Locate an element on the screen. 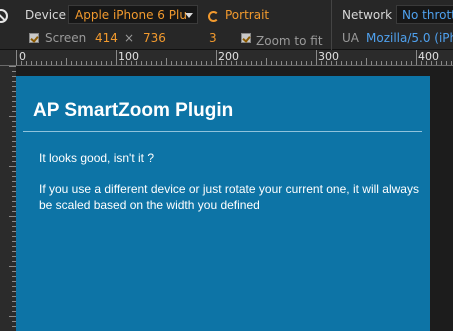 This screenshot has width=453, height=331. zoom-to-fit-checkbox is located at coordinates (246, 38).